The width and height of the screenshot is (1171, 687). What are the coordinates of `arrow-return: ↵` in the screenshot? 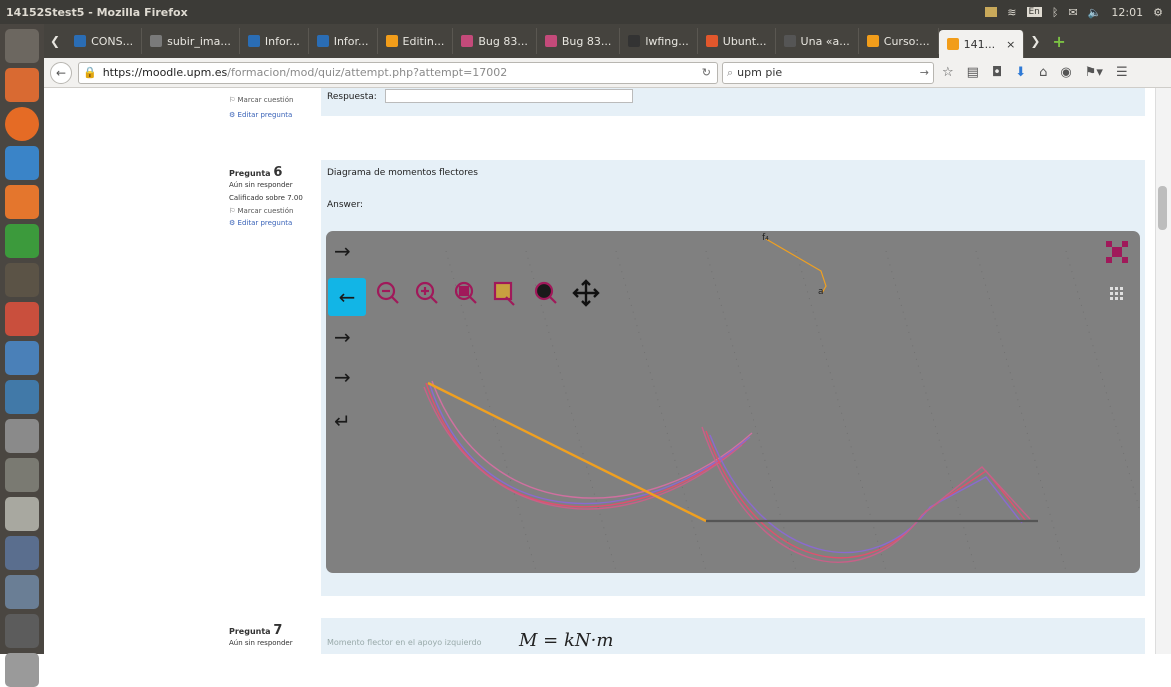 It's located at (342, 421).